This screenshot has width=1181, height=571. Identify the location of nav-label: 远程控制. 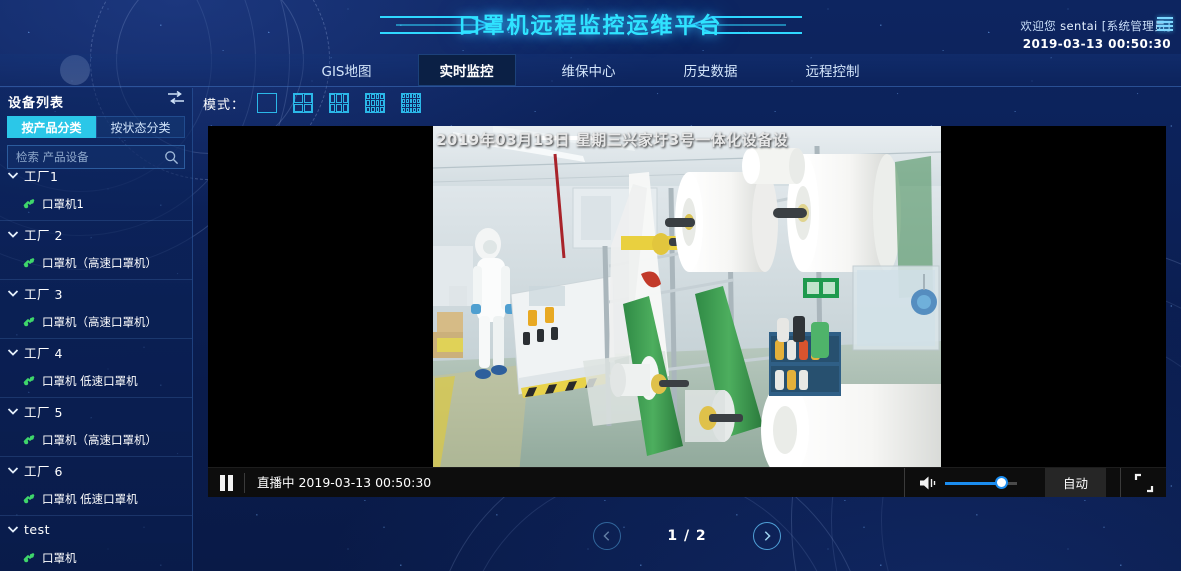
(832, 72).